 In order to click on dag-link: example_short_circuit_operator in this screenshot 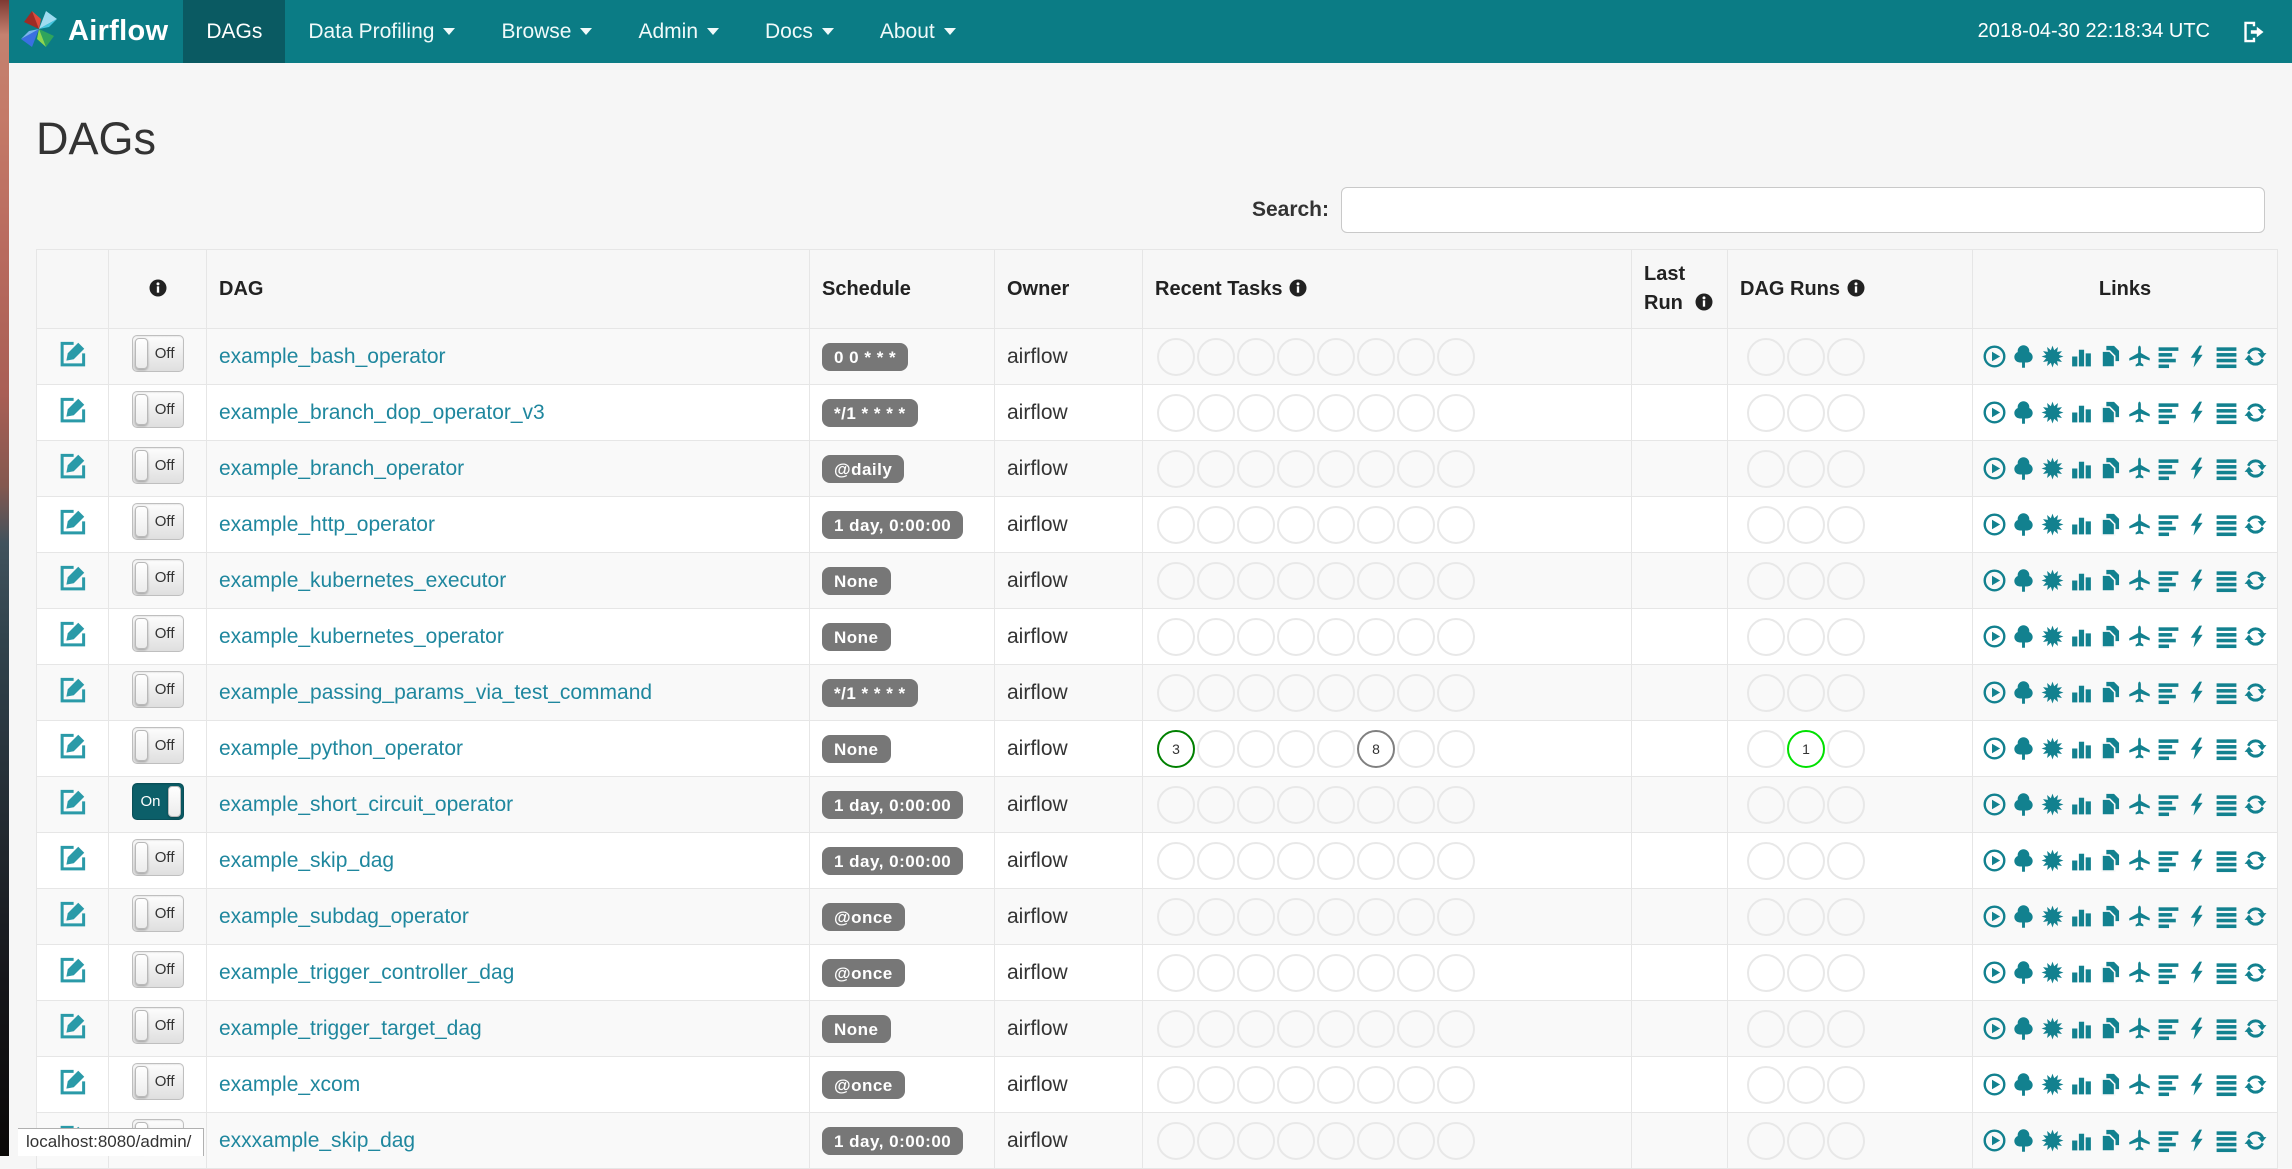, I will do `click(366, 804)`.